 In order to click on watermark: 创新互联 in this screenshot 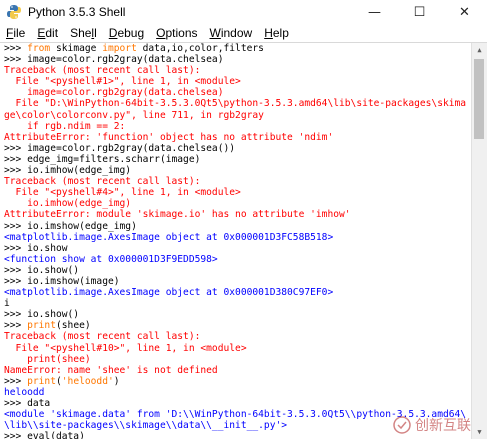, I will do `click(432, 425)`.